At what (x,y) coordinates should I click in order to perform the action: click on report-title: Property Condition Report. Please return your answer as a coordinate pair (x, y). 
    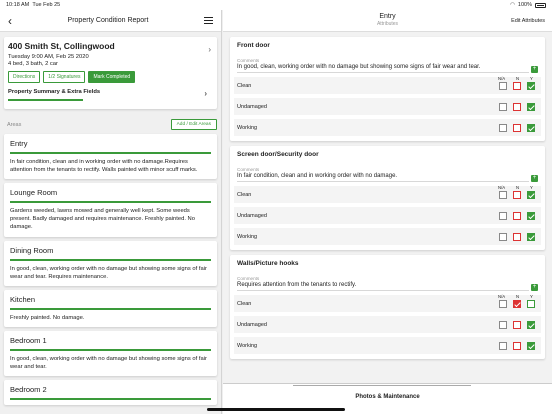
    Looking at the image, I should click on (108, 20).